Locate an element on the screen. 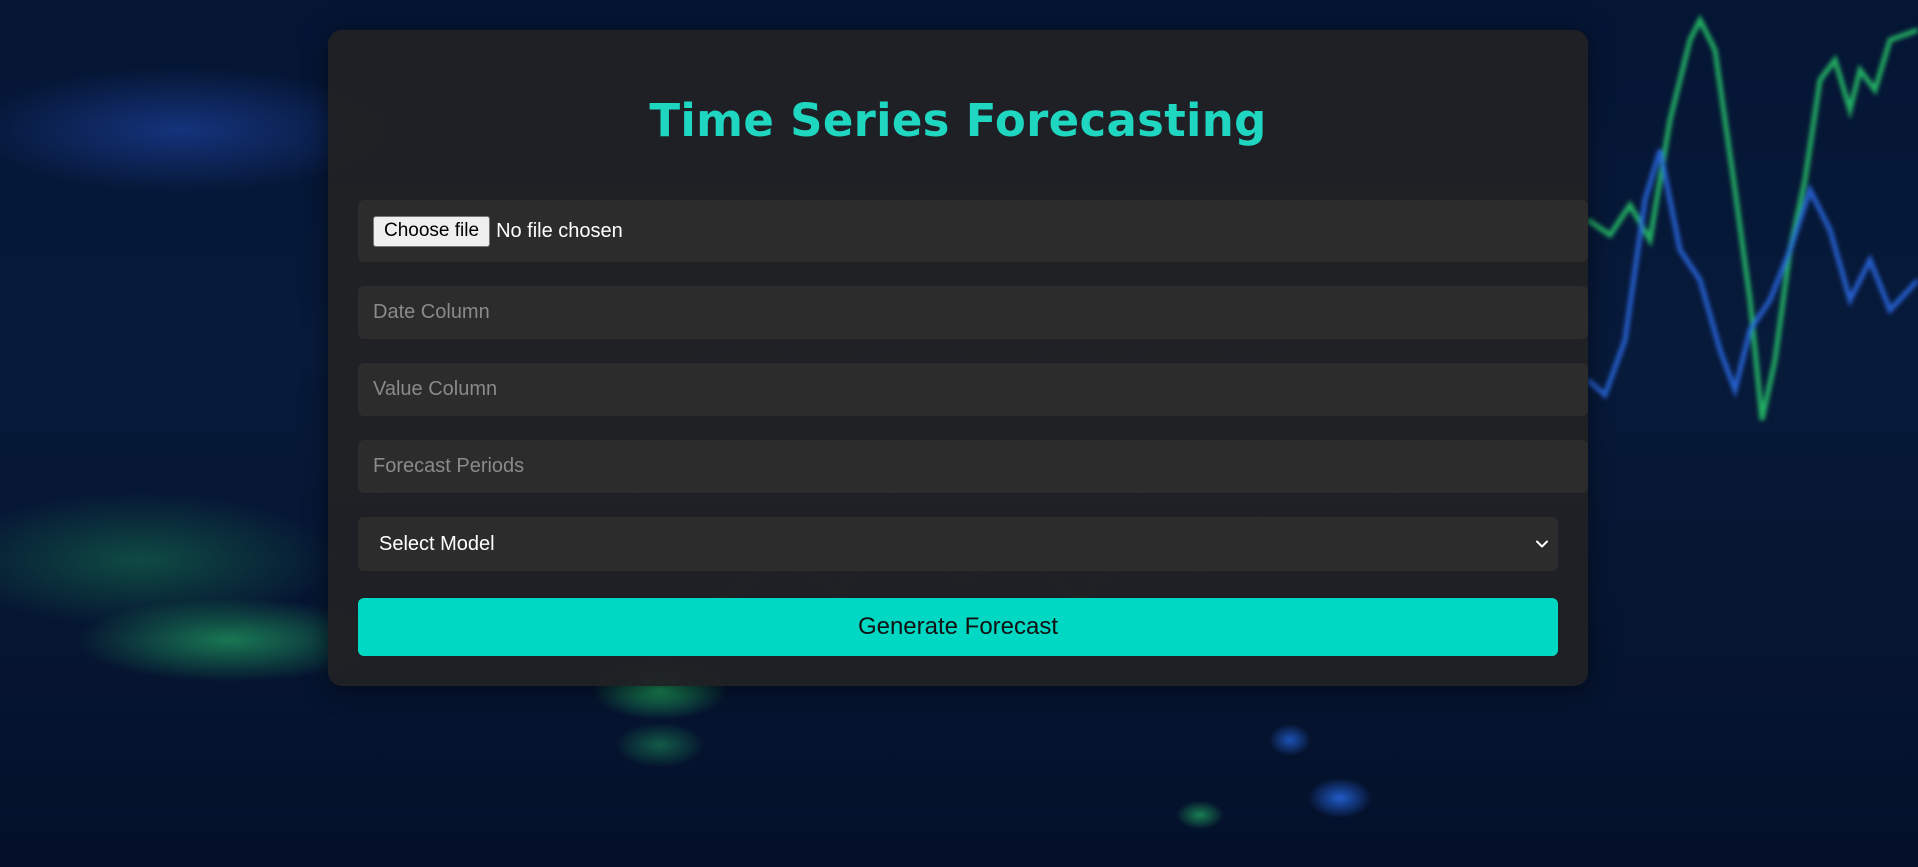  model-select: Select Model is located at coordinates (958, 544).